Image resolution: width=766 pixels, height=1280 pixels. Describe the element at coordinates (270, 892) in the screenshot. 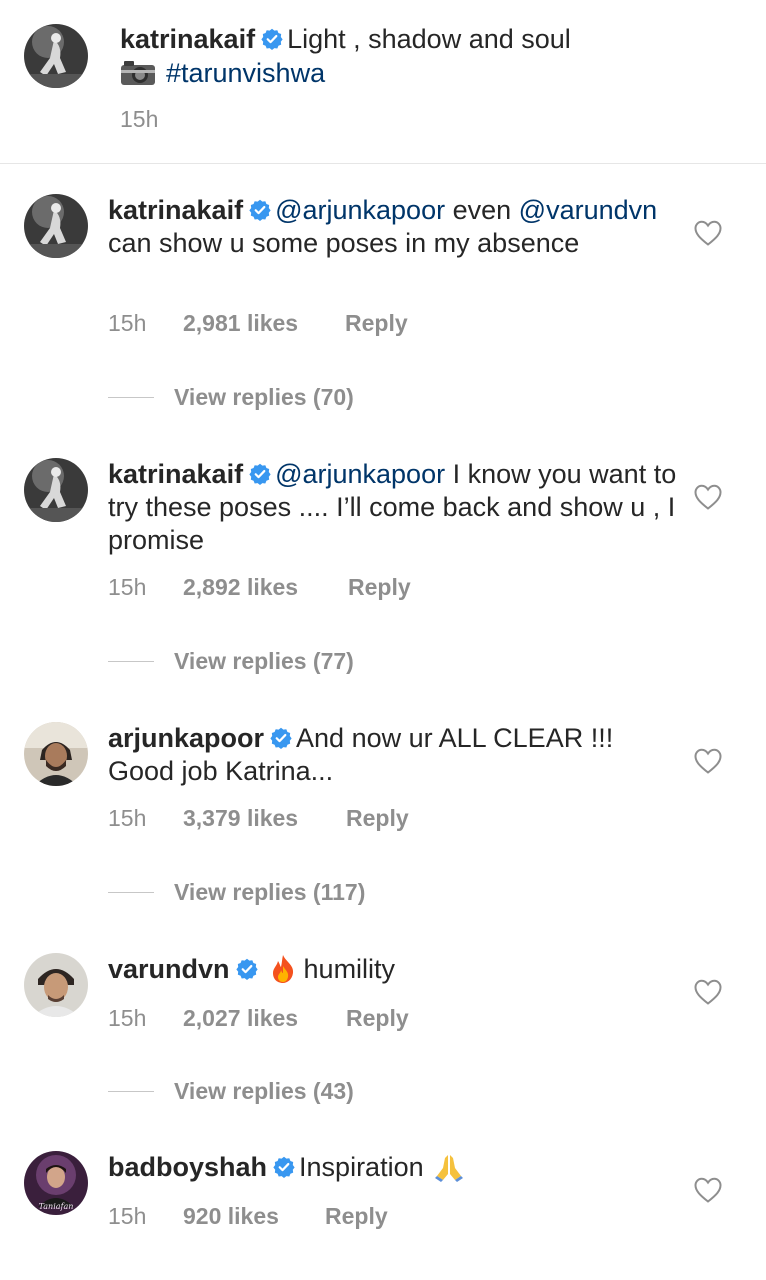

I see `view-replies-label: View replies (117)` at that location.